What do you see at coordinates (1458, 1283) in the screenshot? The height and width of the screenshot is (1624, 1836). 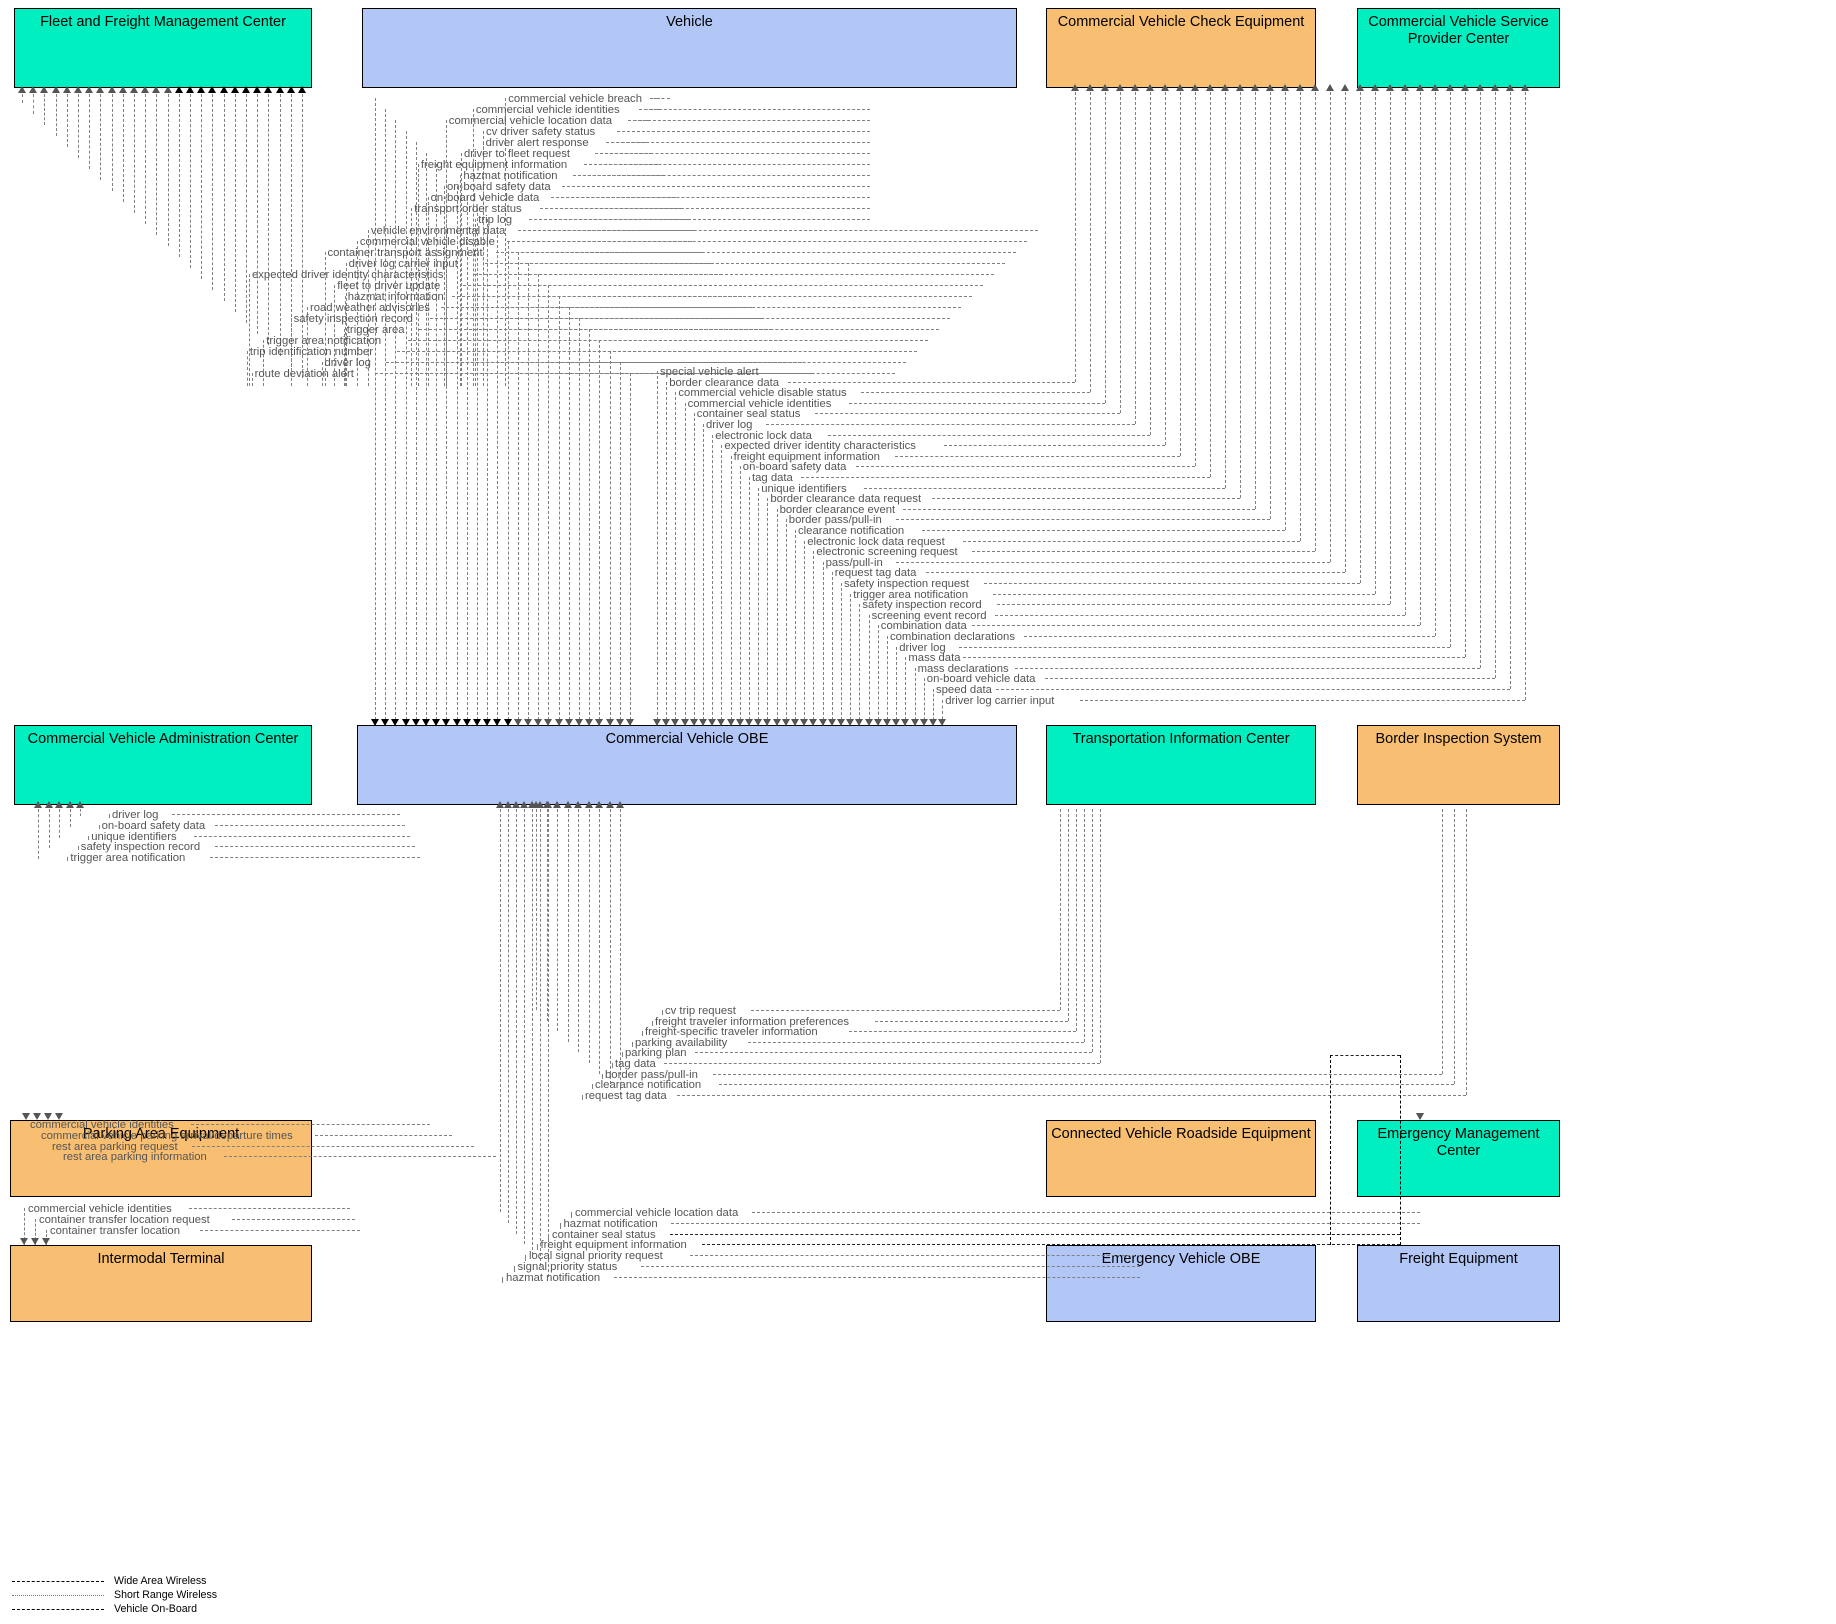 I see `node-fe: Freight Equipment` at bounding box center [1458, 1283].